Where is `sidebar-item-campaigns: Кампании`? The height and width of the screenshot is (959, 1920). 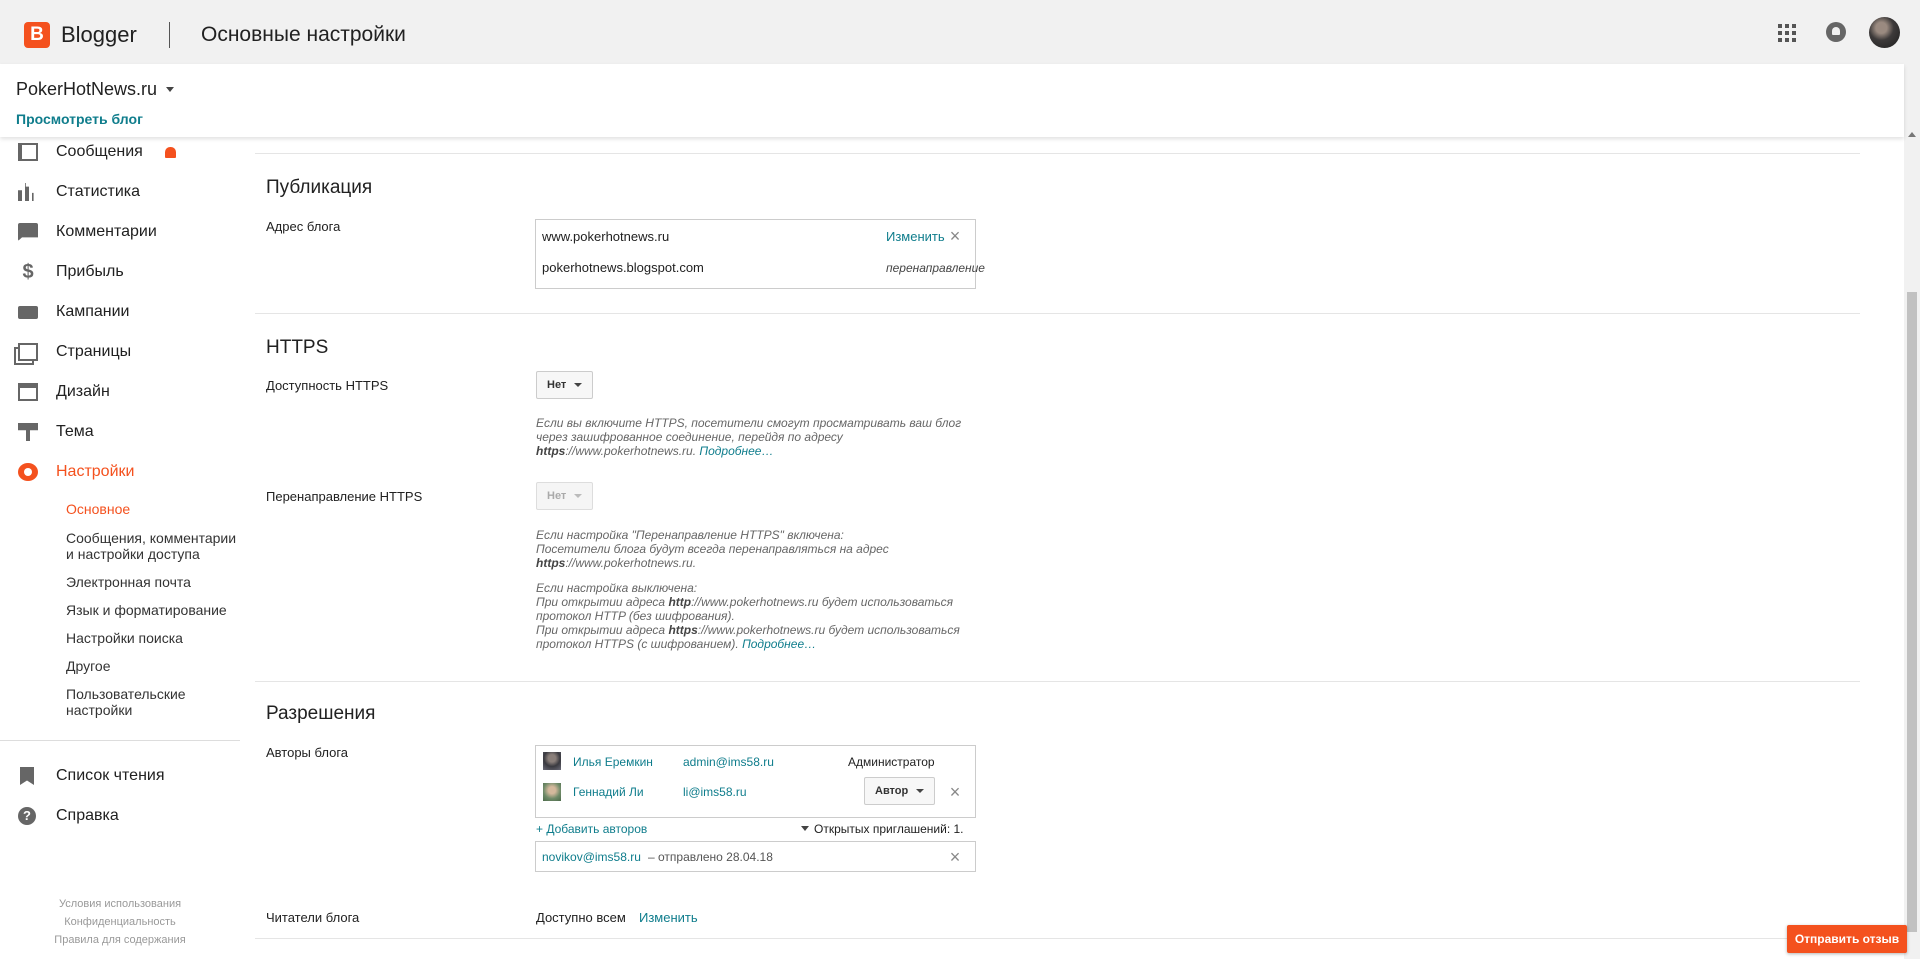
sidebar-item-campaigns: Кампании is located at coordinates (120, 312).